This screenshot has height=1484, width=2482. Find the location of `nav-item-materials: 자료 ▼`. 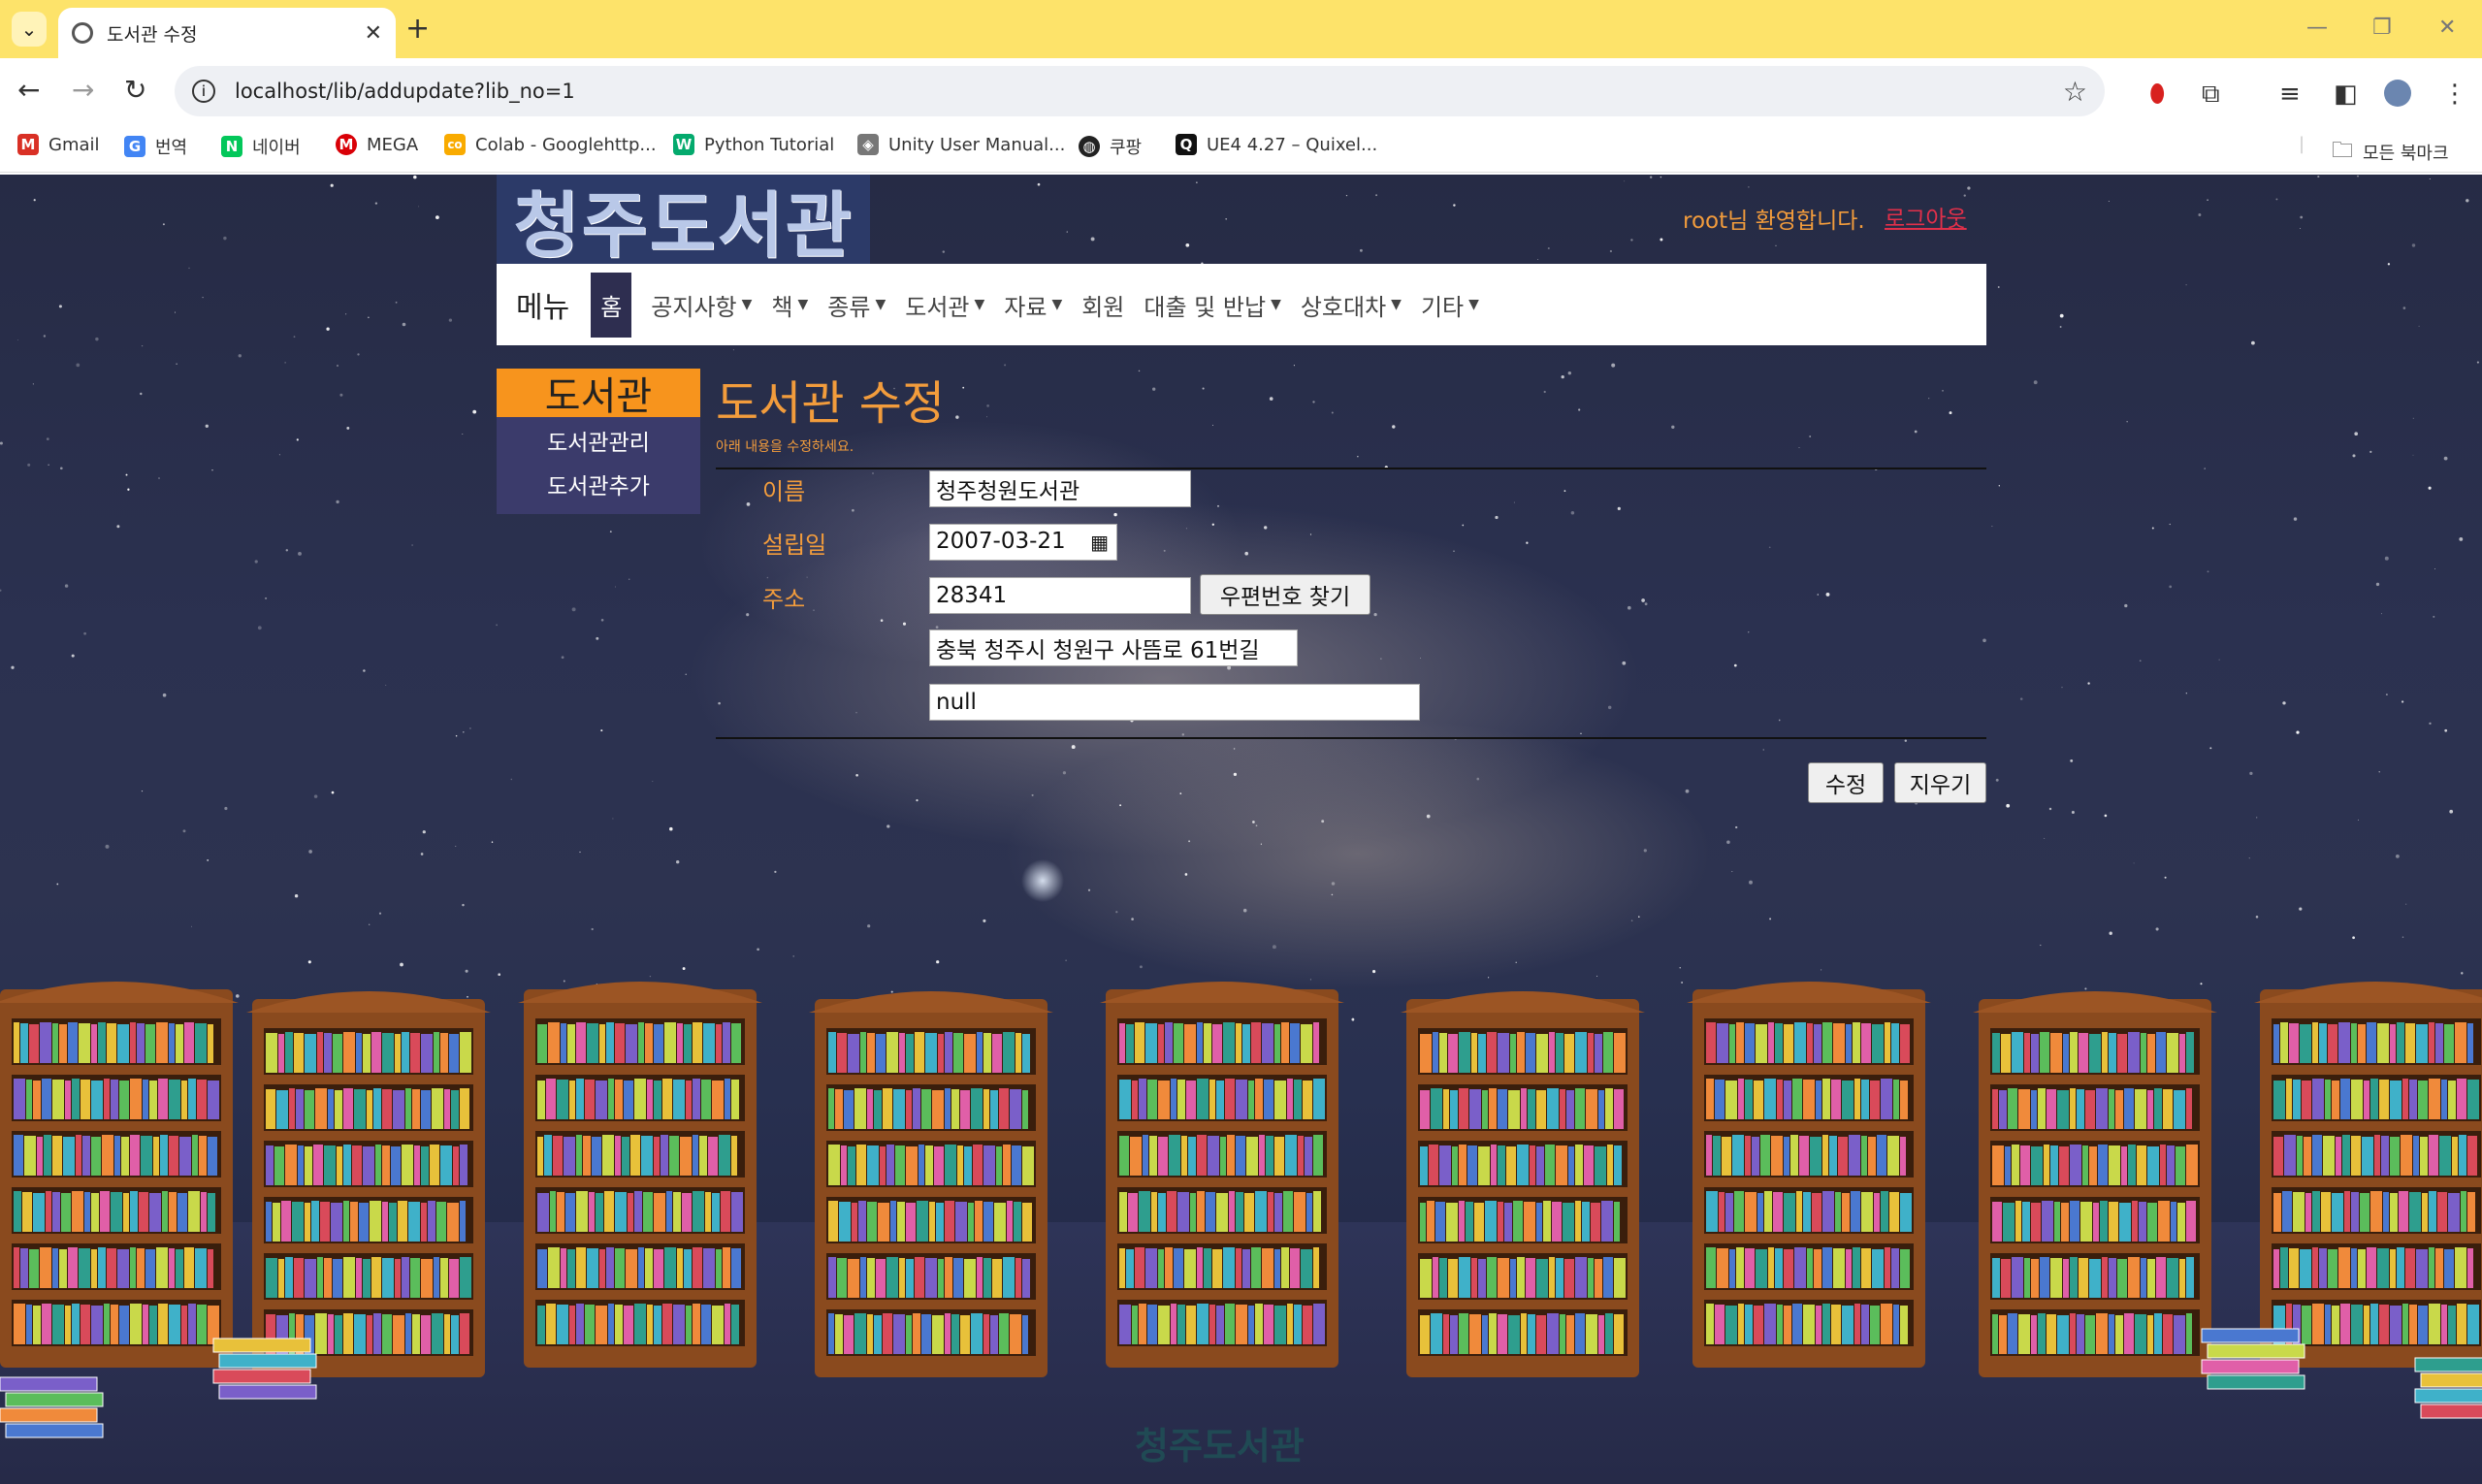

nav-item-materials: 자료 ▼ is located at coordinates (1033, 305).